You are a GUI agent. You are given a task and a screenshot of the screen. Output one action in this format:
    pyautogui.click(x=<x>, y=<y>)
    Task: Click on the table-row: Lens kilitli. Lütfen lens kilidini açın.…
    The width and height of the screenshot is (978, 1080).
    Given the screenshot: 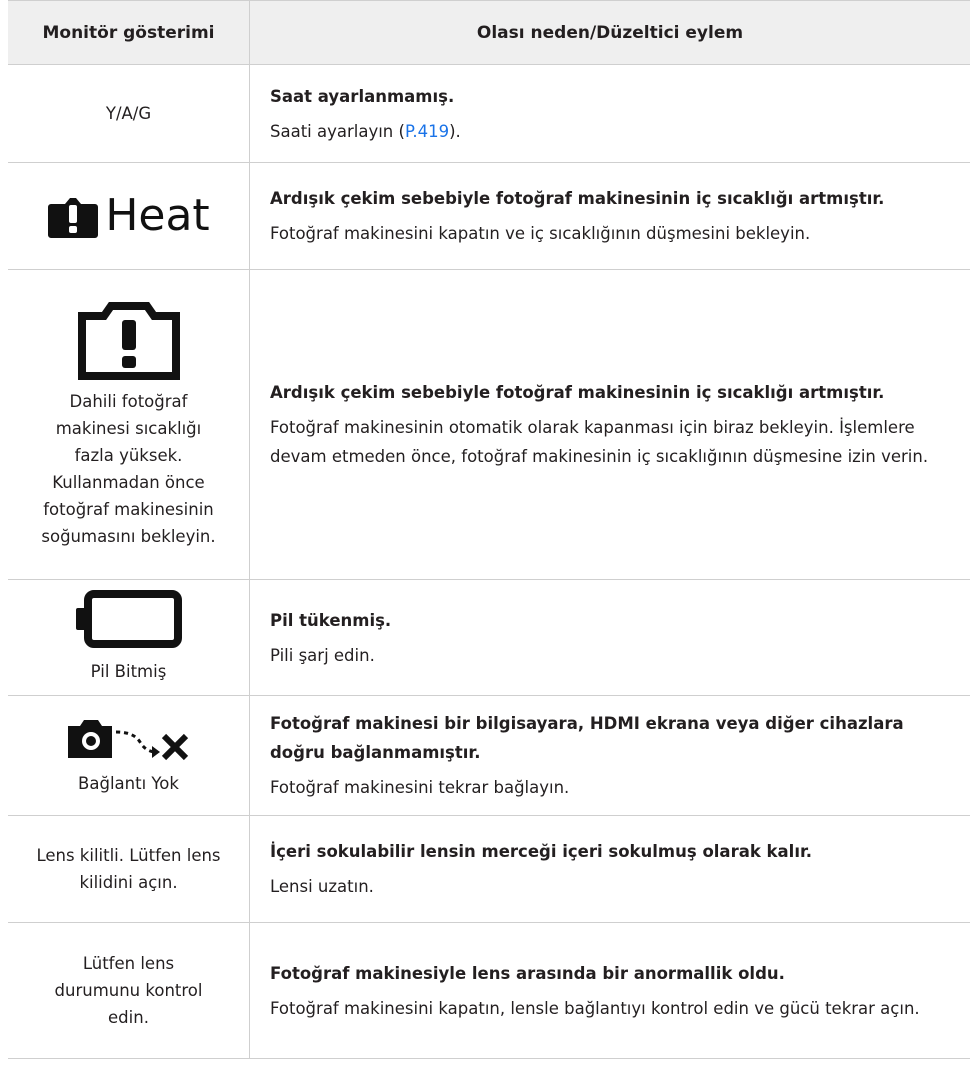 What is the action you would take?
    pyautogui.click(x=489, y=869)
    